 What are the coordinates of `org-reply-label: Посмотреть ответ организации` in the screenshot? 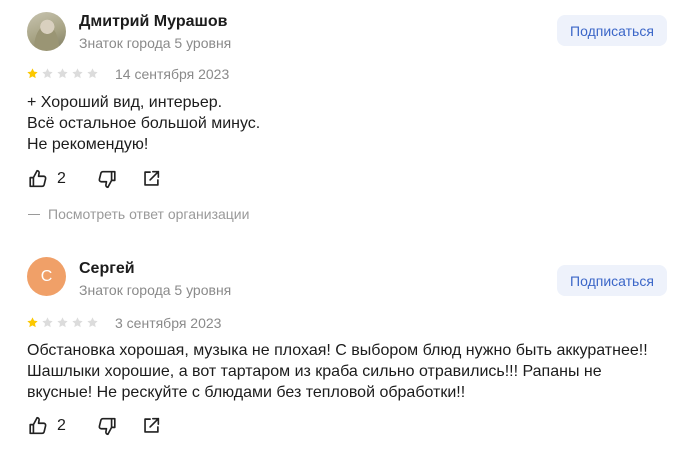 It's located at (149, 214).